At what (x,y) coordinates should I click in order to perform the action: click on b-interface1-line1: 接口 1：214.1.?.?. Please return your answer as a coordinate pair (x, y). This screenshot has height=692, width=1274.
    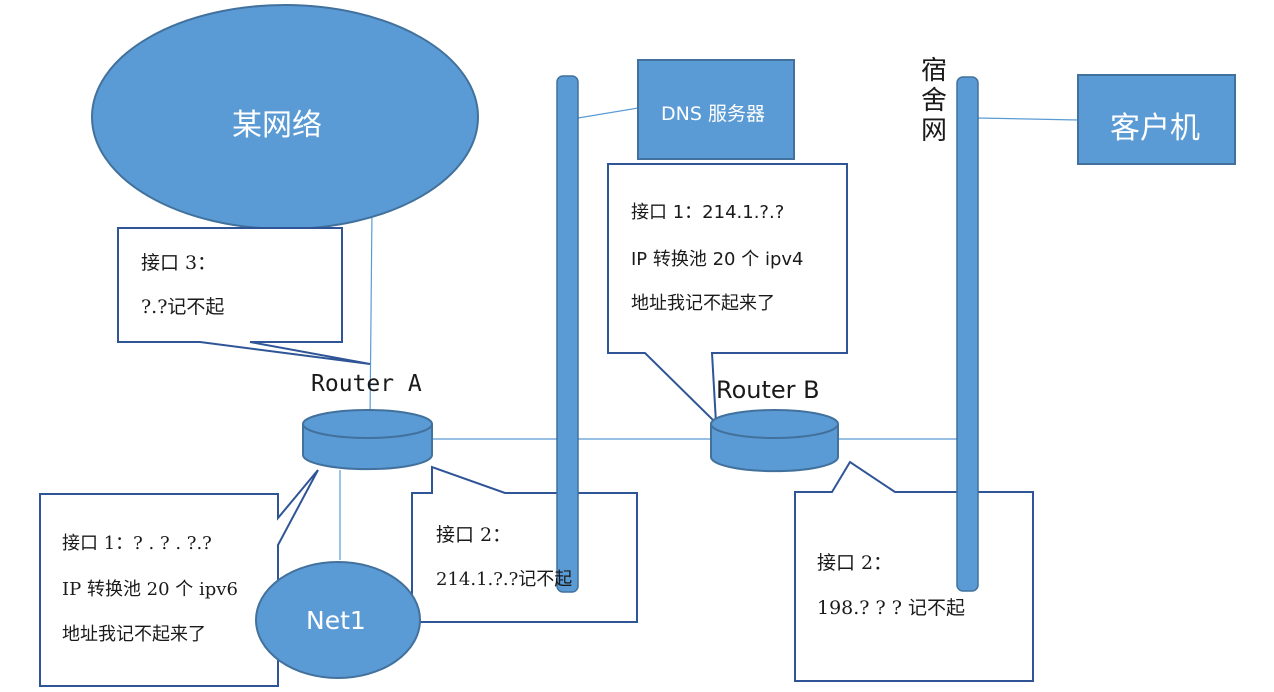
    Looking at the image, I should click on (708, 212).